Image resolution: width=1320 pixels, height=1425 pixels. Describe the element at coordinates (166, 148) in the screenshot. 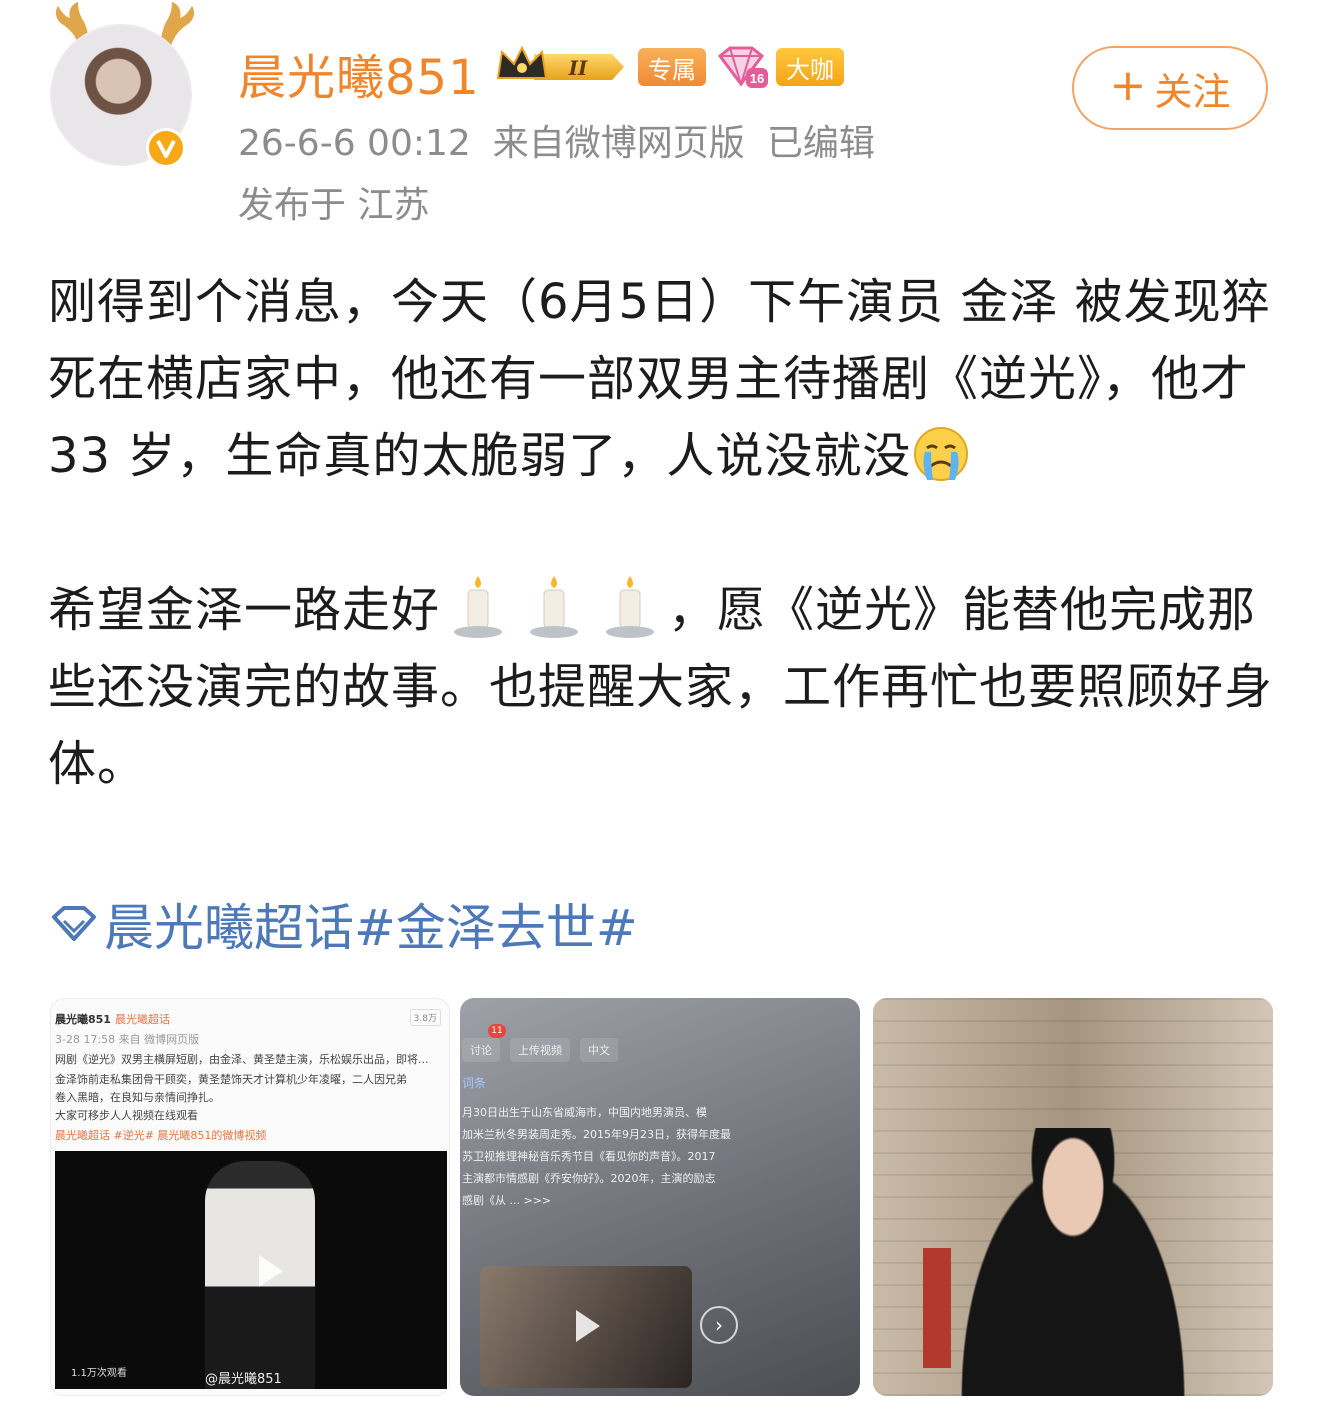

I see `verified-v-icon` at that location.